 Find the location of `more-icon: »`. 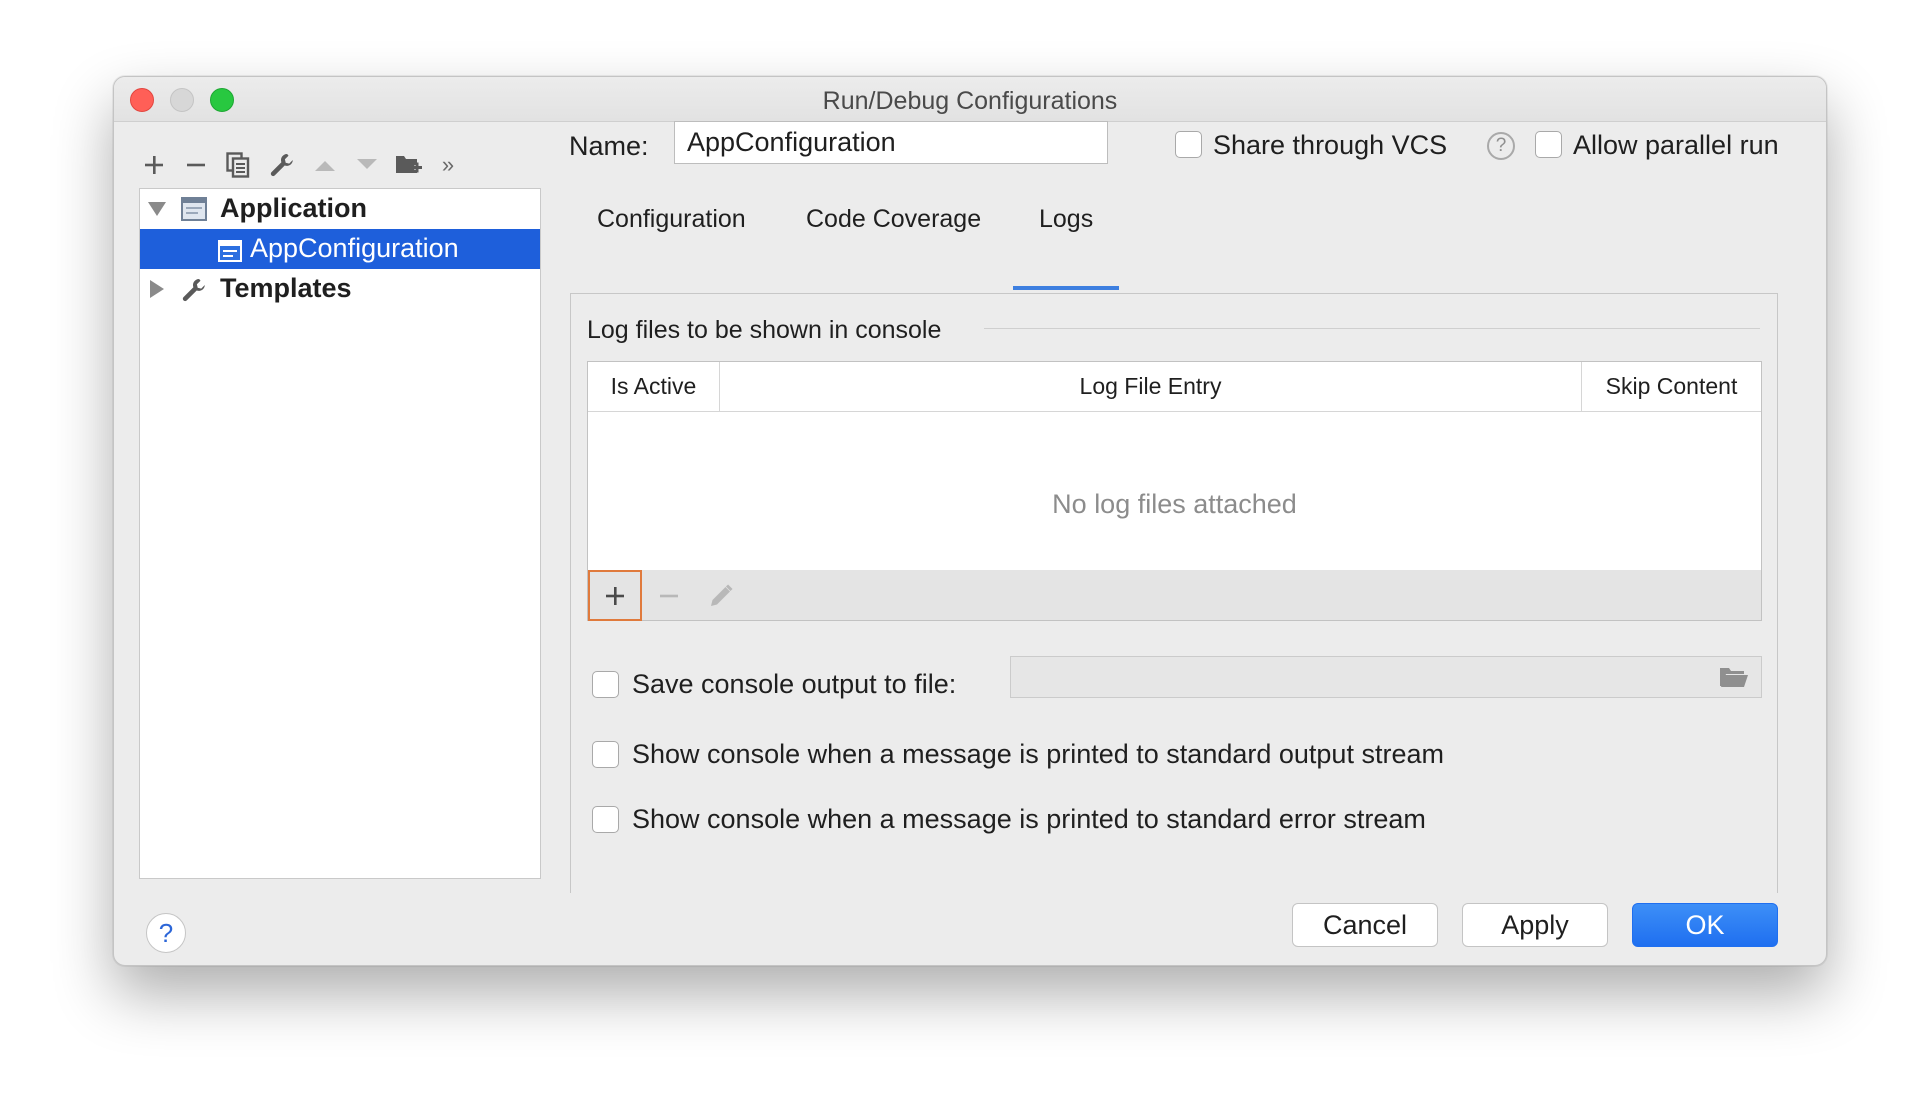

more-icon: » is located at coordinates (448, 165).